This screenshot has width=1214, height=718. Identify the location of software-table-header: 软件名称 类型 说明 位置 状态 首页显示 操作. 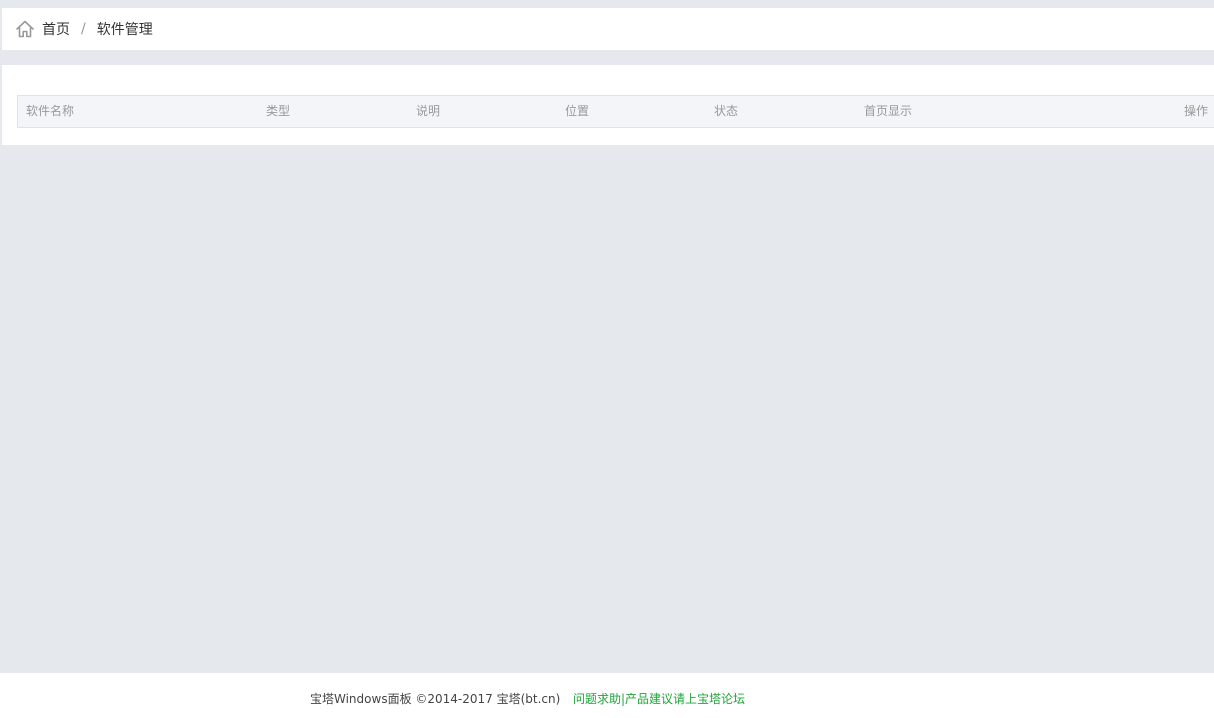
(615, 111).